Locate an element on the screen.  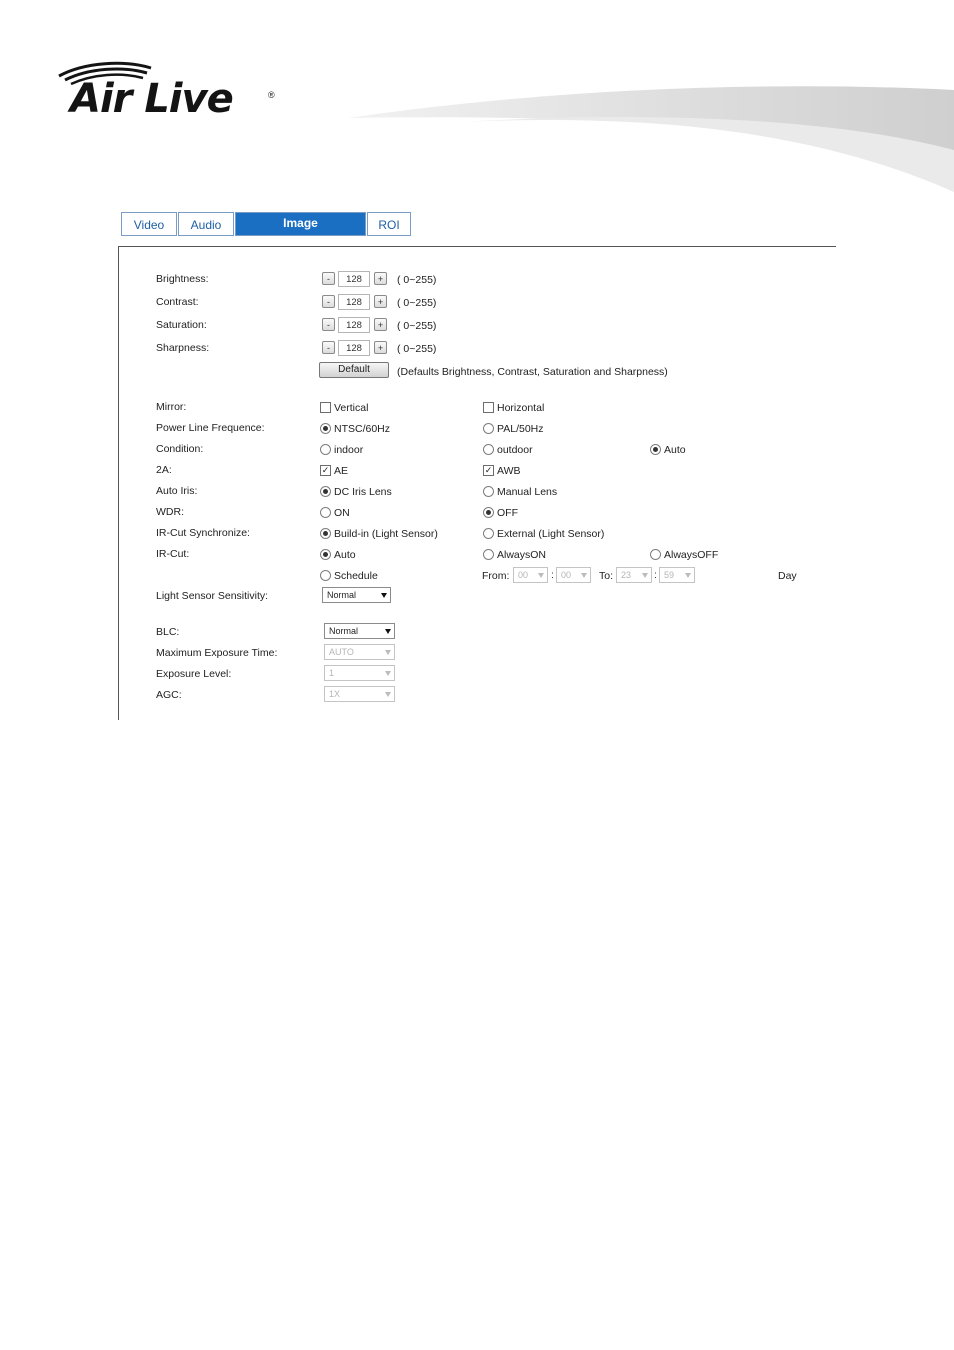
max-exposure-select: AUTO is located at coordinates (359, 652).